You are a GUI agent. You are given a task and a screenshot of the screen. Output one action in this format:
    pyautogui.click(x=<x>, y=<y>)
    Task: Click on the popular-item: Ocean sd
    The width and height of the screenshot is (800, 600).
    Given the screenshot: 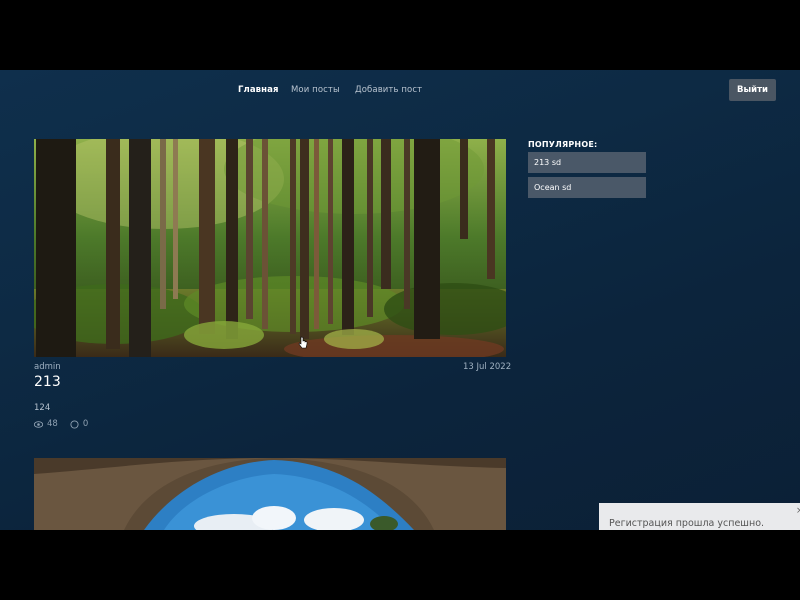 What is the action you would take?
    pyautogui.click(x=587, y=187)
    